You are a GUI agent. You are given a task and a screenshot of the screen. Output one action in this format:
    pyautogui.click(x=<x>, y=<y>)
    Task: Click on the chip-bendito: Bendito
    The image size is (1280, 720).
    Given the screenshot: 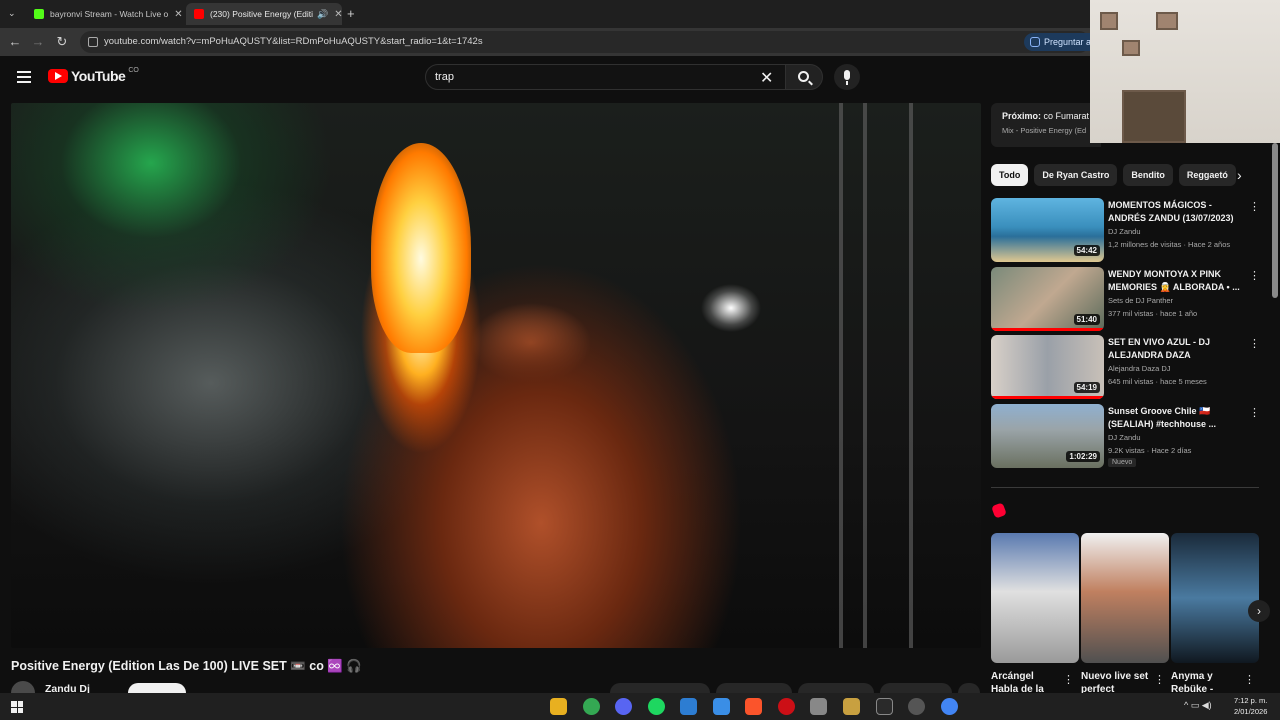 What is the action you would take?
    pyautogui.click(x=1148, y=175)
    